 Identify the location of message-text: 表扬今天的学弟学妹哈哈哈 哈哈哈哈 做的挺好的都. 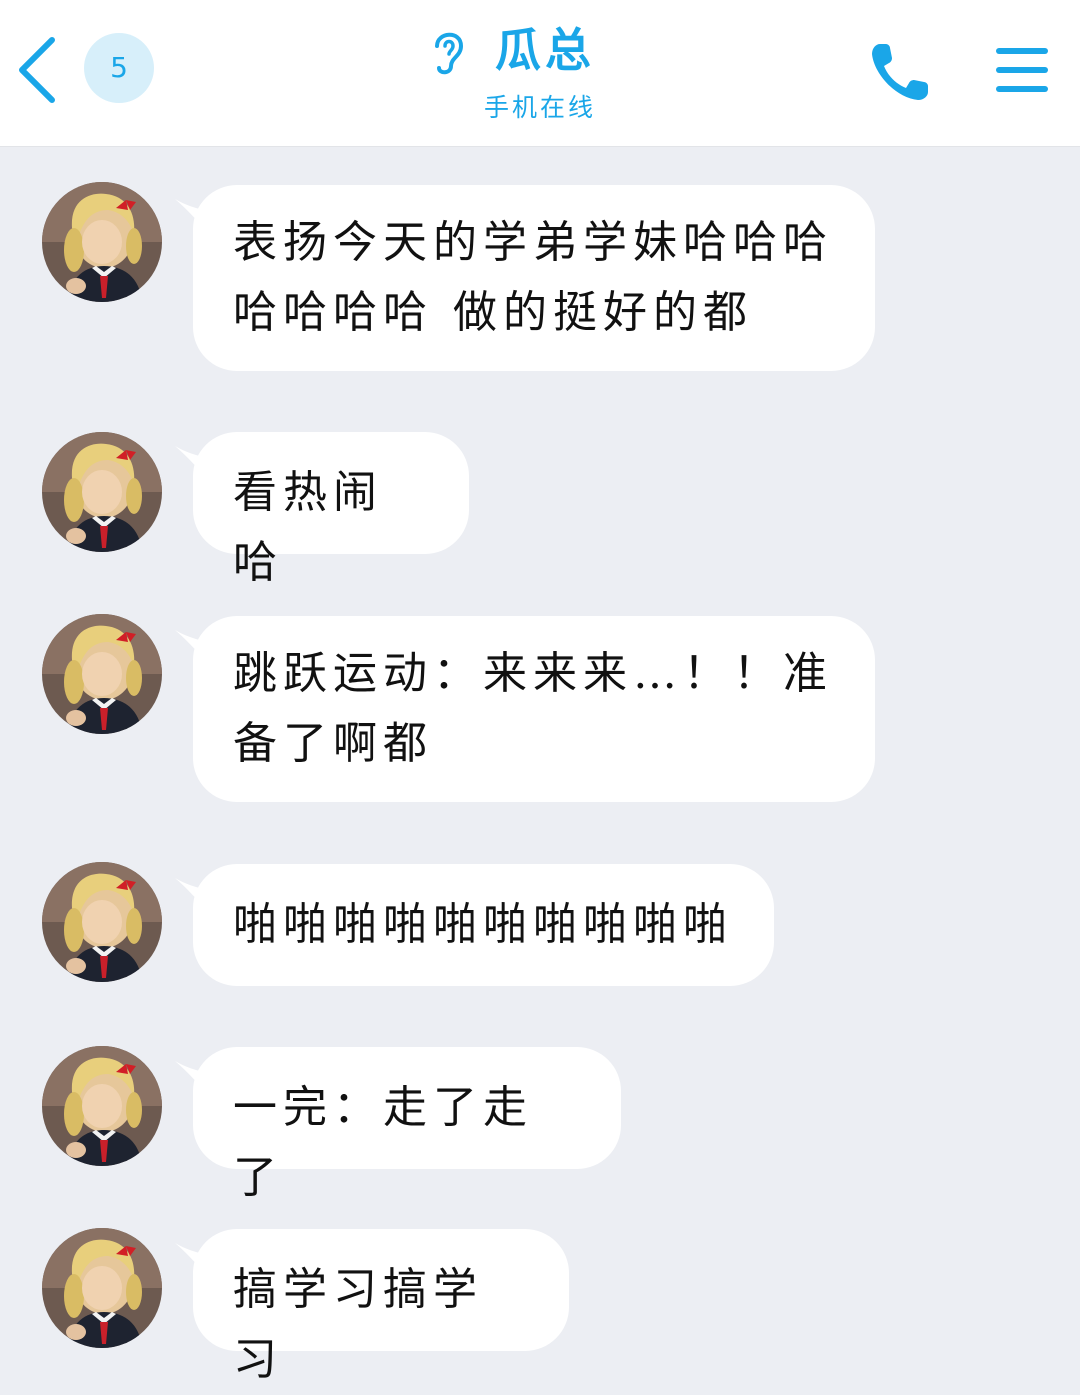
(533, 277).